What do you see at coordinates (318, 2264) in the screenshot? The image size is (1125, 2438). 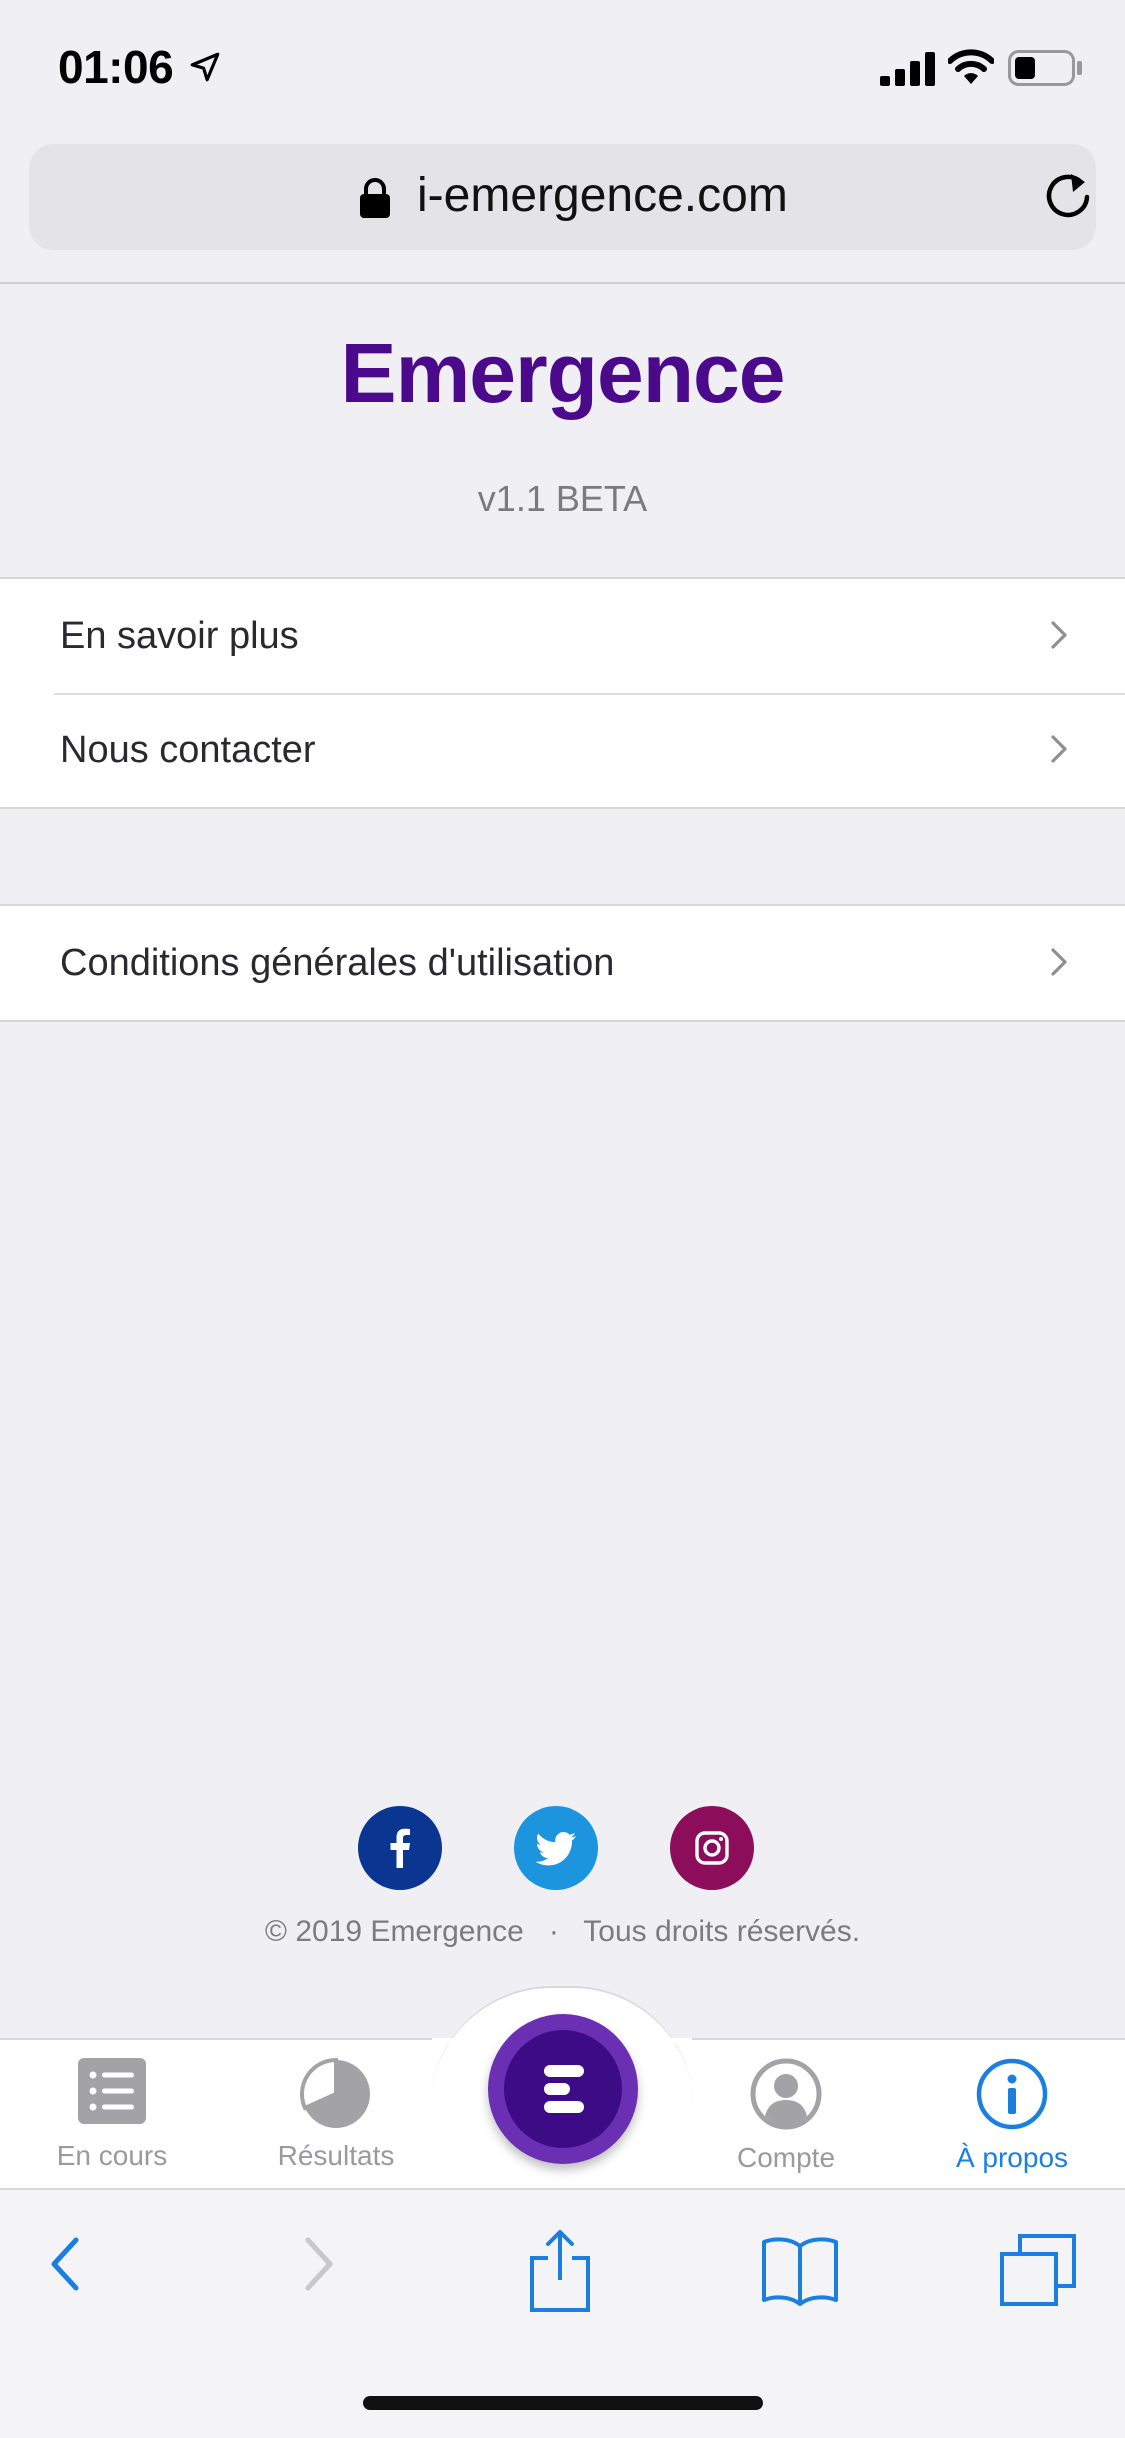 I see `forward-icon` at bounding box center [318, 2264].